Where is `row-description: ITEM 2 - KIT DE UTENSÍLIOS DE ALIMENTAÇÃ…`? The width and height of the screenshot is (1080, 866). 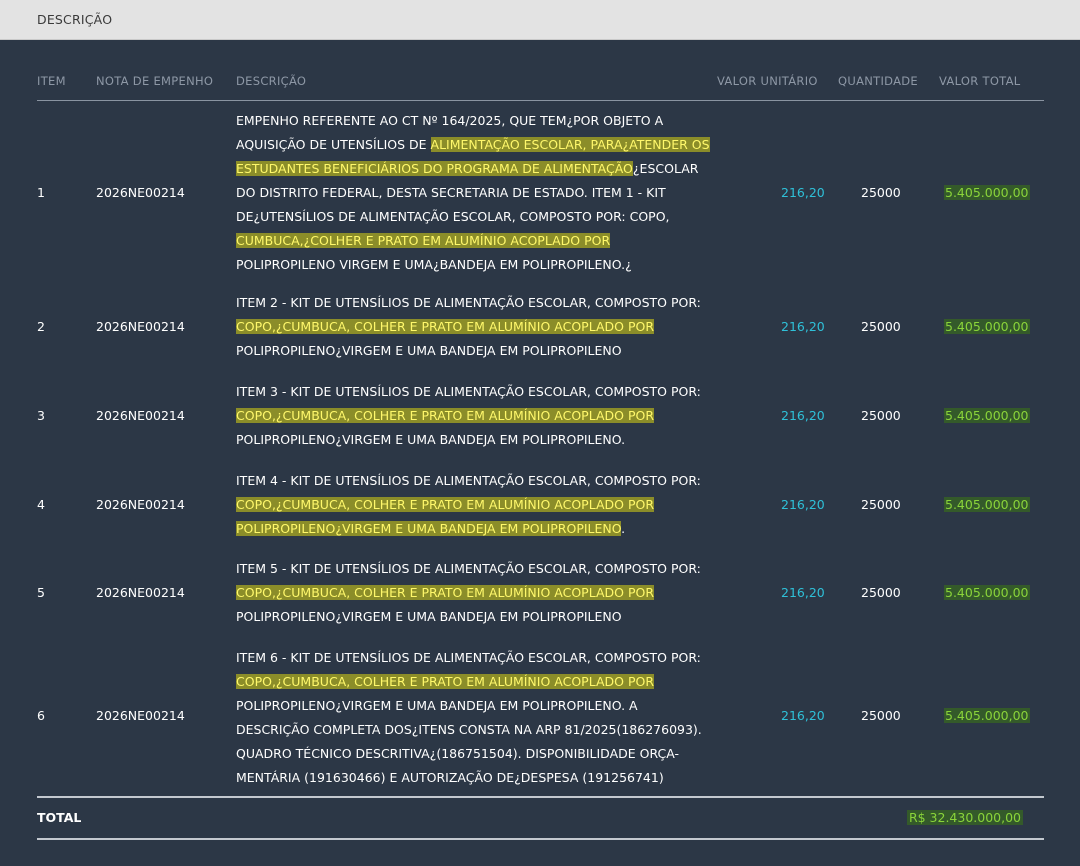
row-description: ITEM 2 - KIT DE UTENSÍLIOS DE ALIMENTAÇÃ… is located at coordinates (471, 327).